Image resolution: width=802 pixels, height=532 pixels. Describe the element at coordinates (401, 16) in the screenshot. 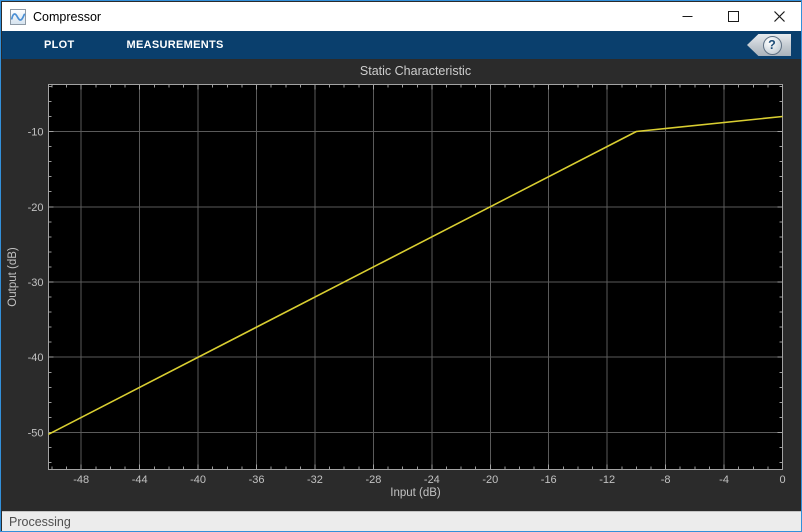

I see `titlebar: Compressor` at that location.